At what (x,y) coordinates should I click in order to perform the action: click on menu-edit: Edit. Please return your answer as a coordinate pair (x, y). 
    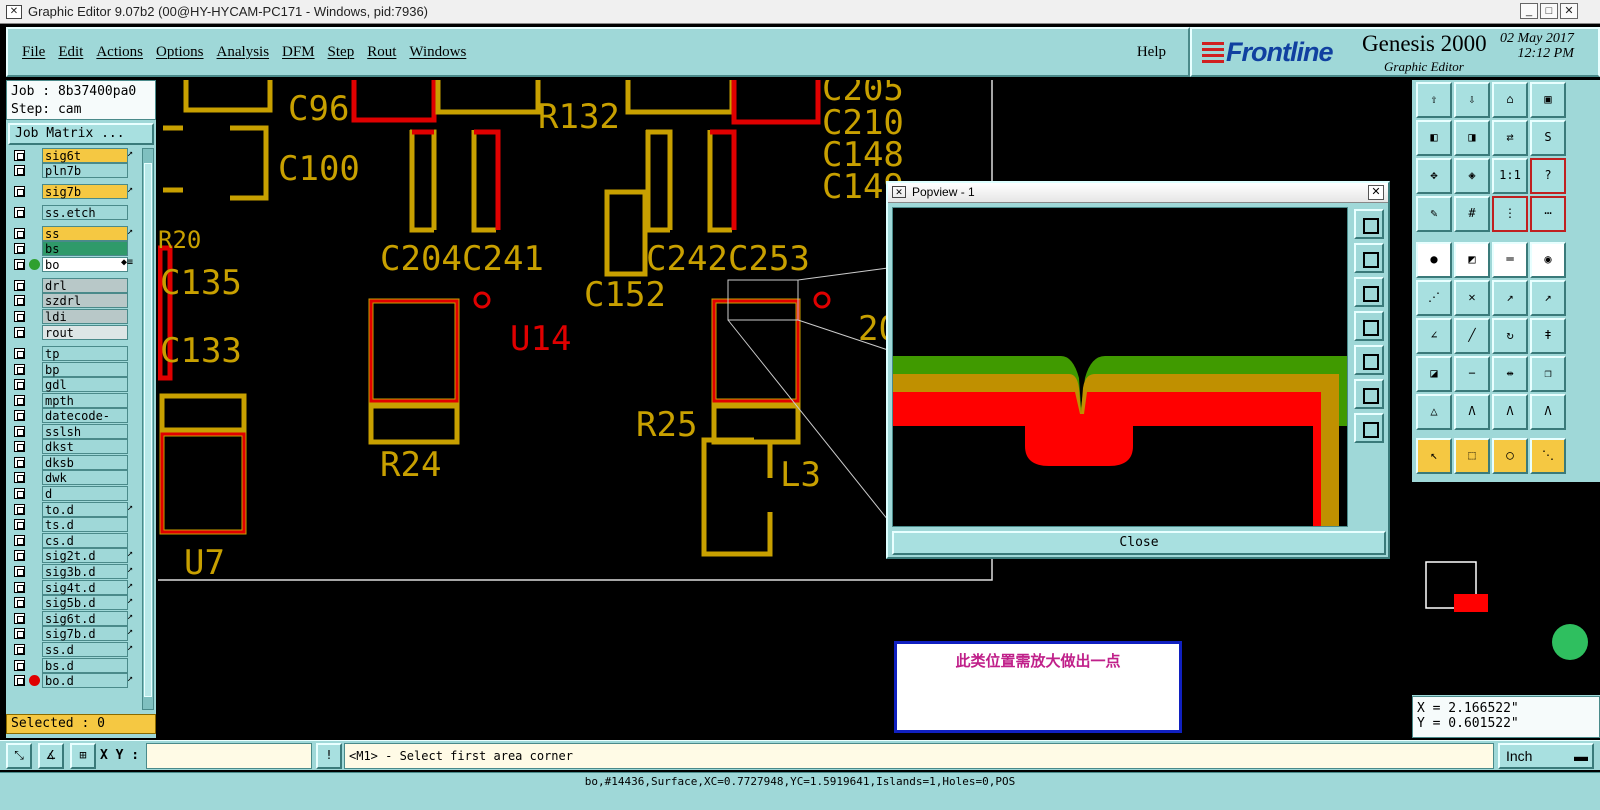
    Looking at the image, I should click on (70, 52).